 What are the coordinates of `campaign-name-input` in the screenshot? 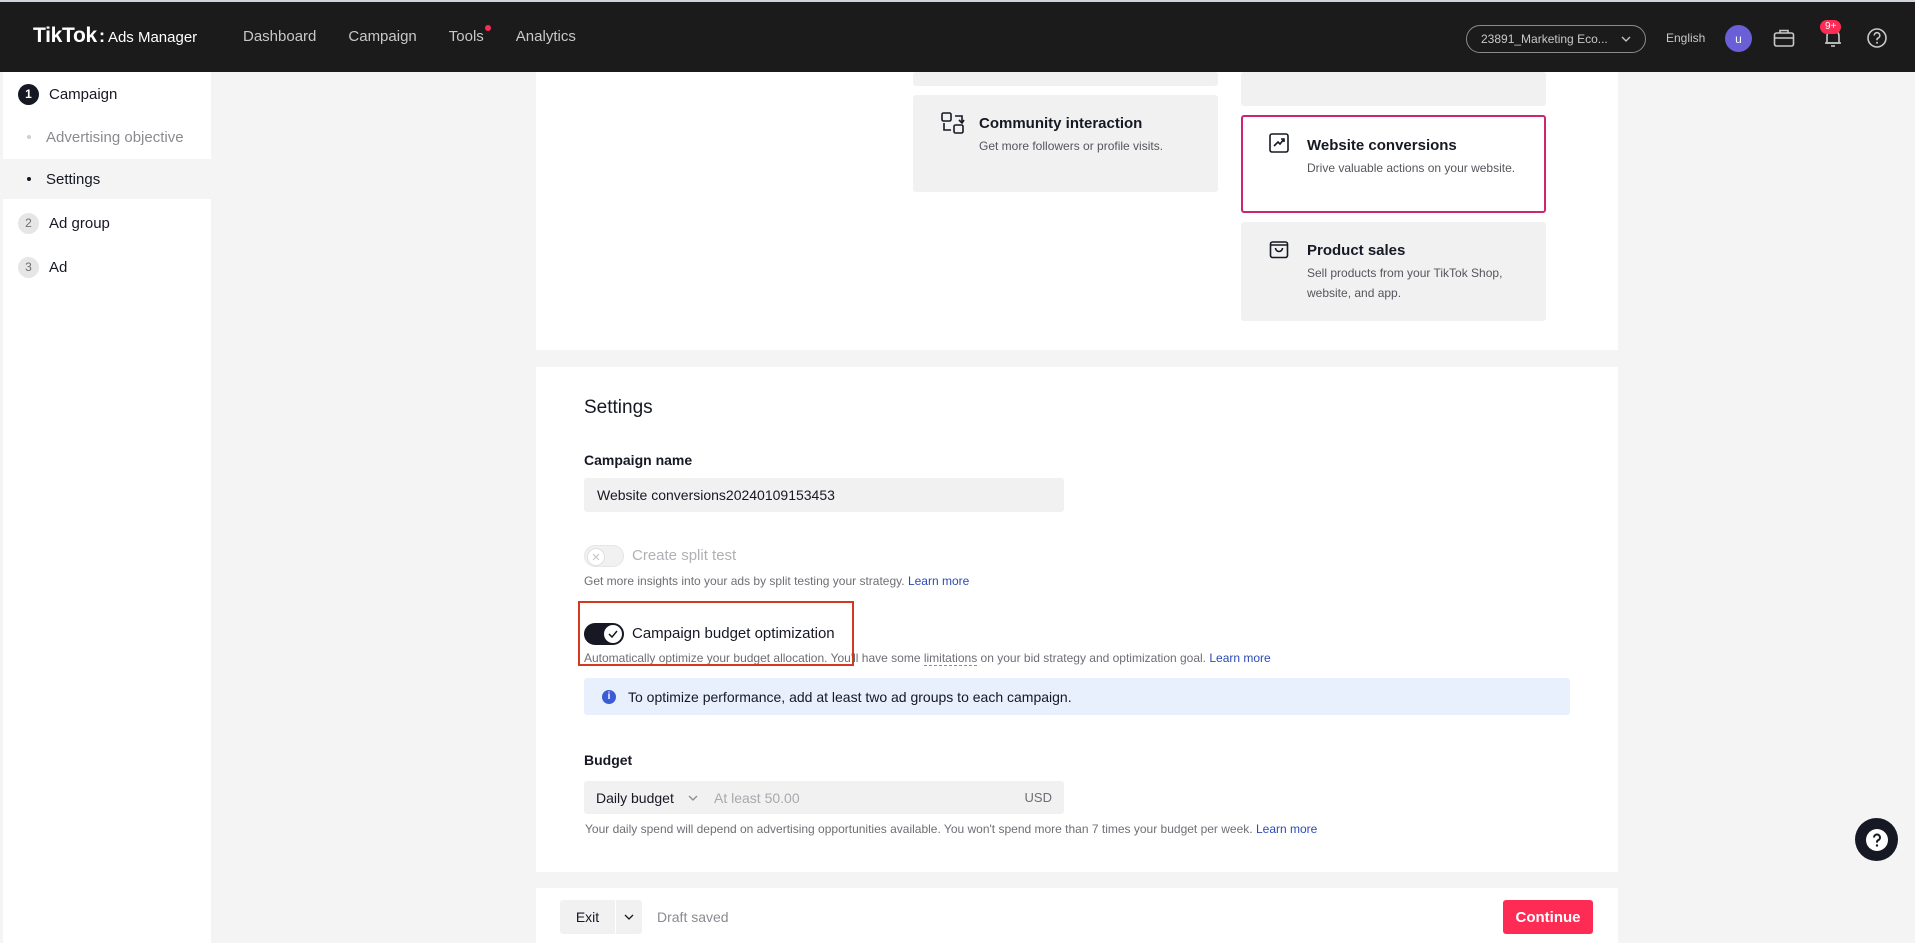 It's located at (824, 495).